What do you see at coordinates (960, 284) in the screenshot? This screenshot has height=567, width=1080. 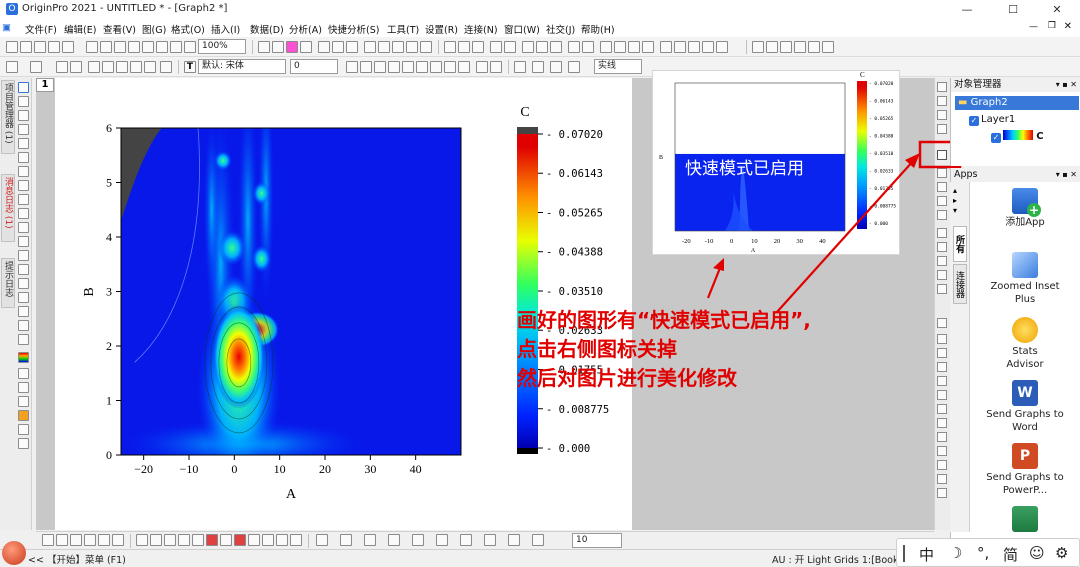 I see `tab-connectors: 连接器` at bounding box center [960, 284].